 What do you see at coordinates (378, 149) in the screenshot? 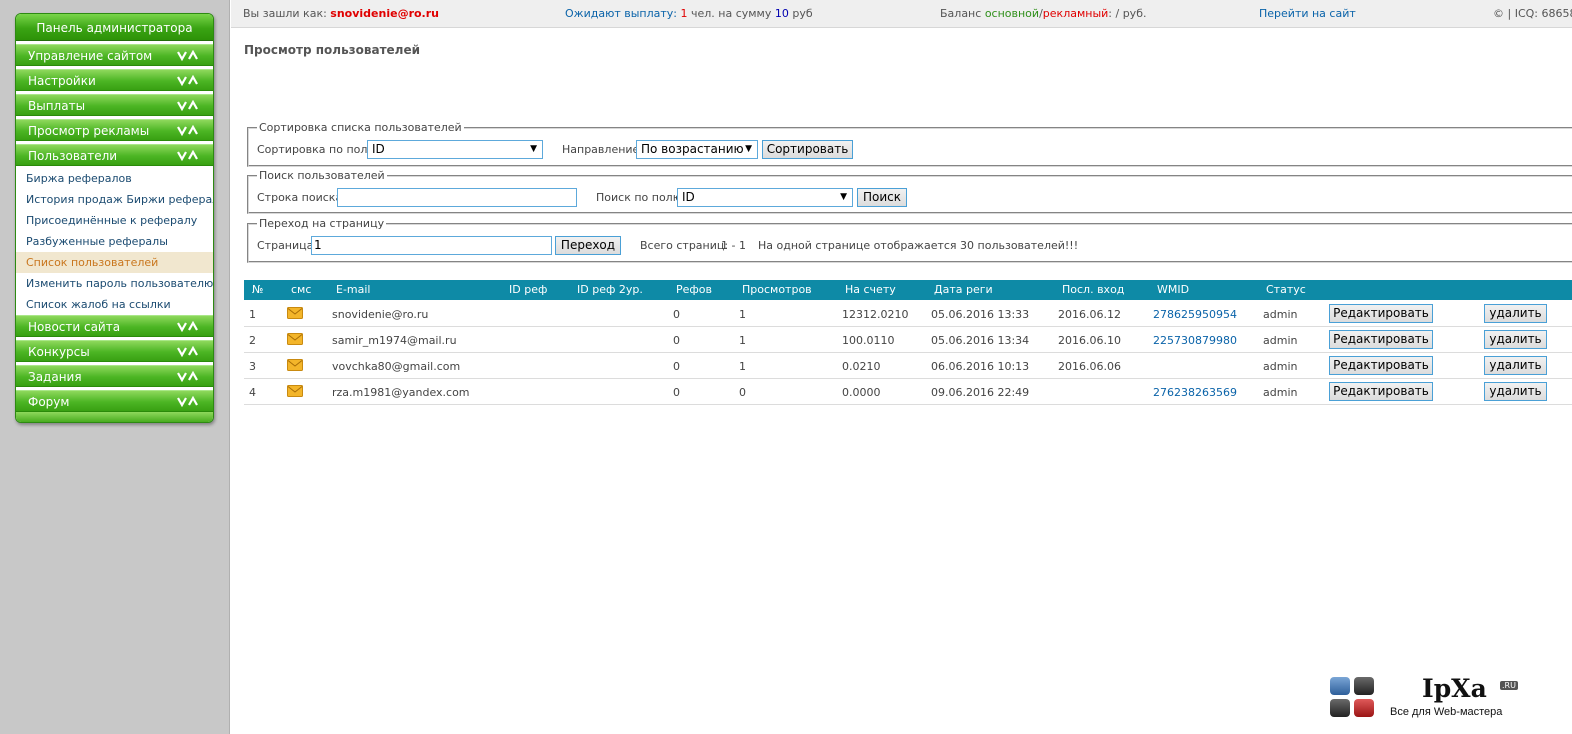
I see `sort-field-value: ID` at bounding box center [378, 149].